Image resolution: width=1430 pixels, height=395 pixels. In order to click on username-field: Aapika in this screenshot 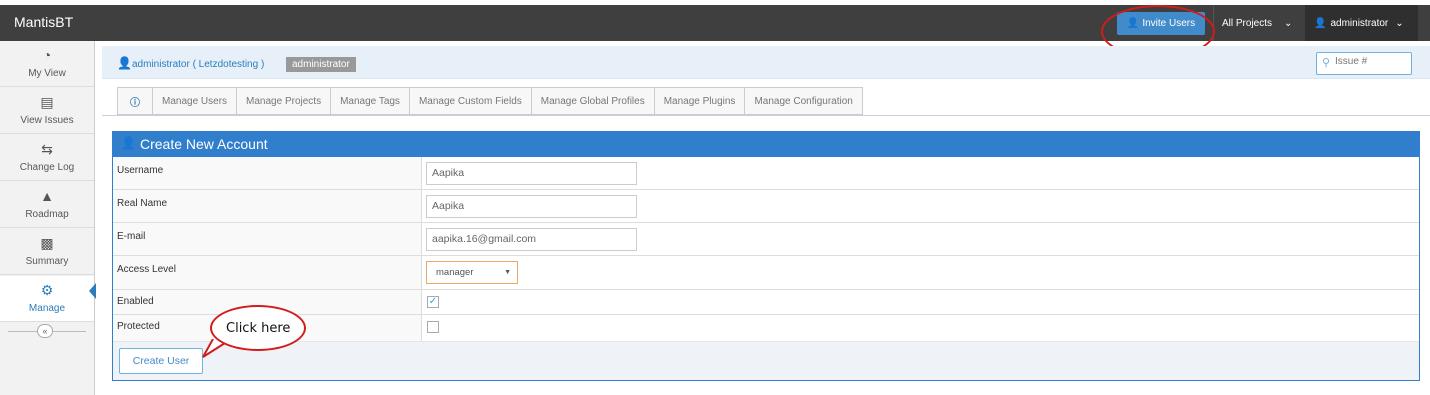, I will do `click(531, 173)`.